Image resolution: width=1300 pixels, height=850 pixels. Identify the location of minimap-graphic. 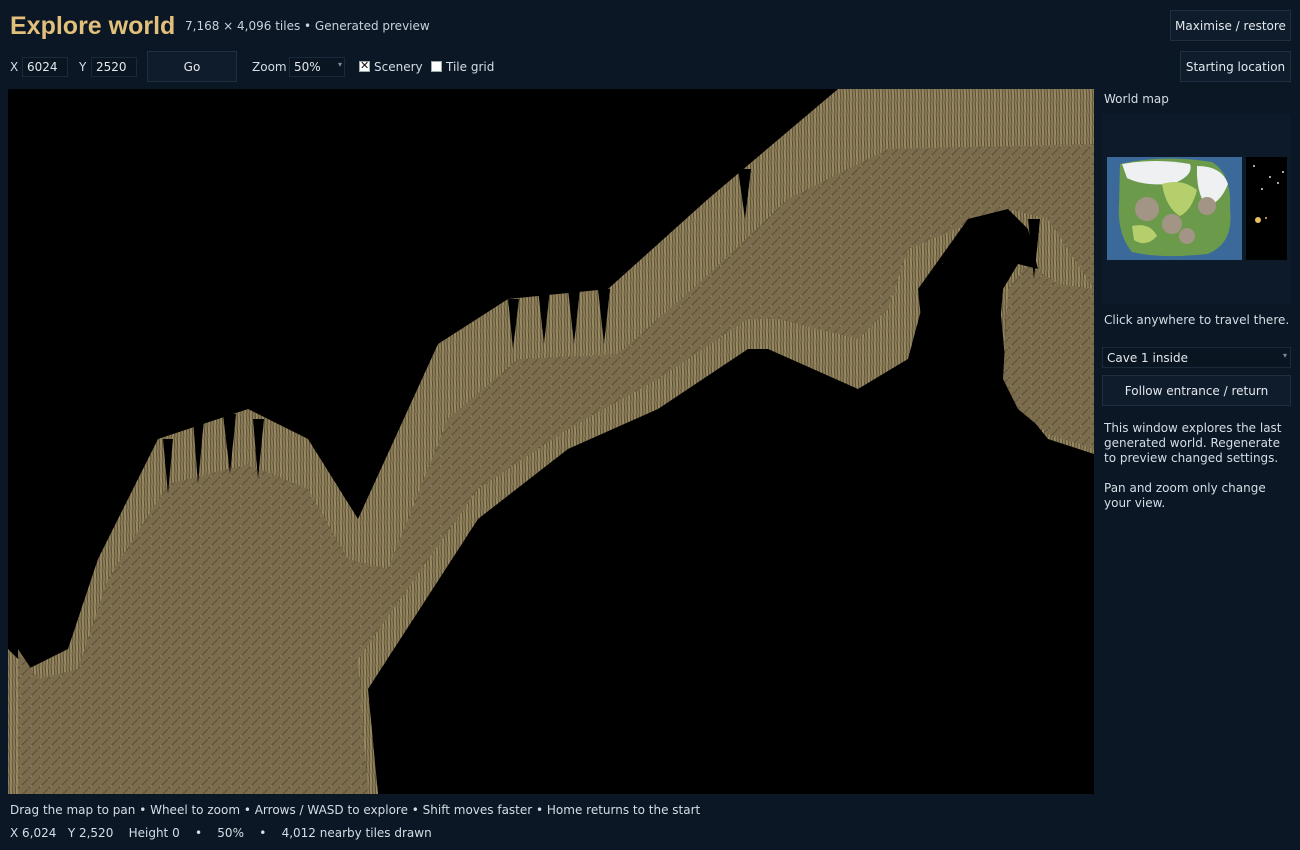
(1197, 208).